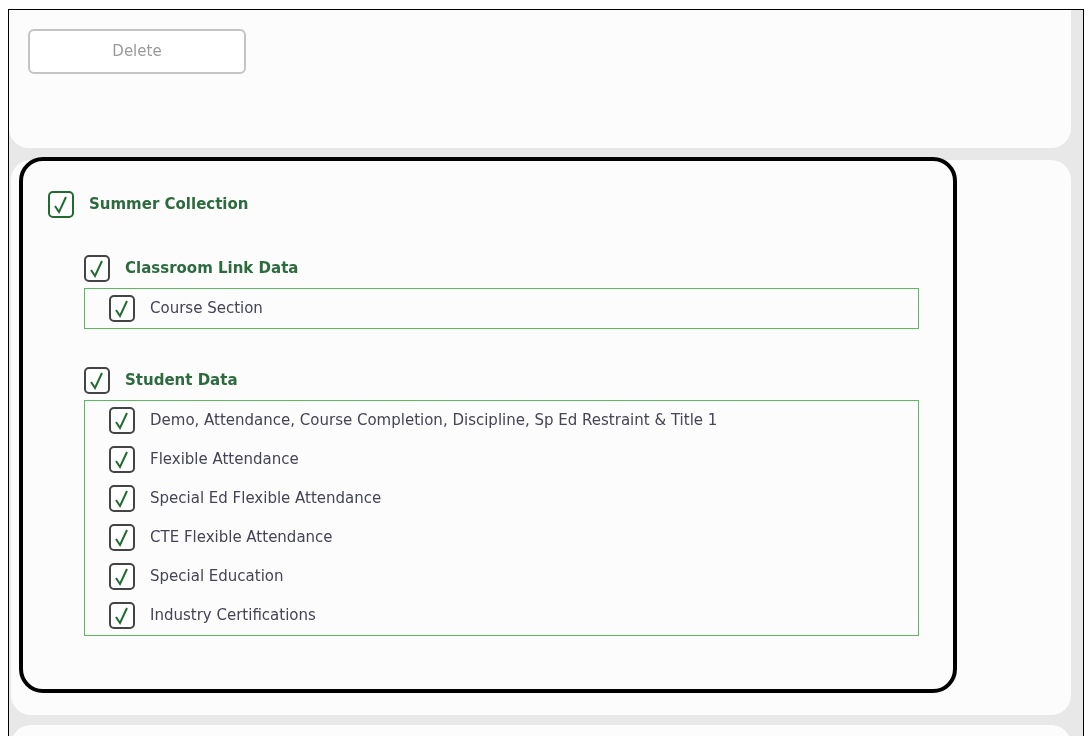  Describe the element at coordinates (212, 269) in the screenshot. I see `checkbox-label: Classroom Link Data` at that location.